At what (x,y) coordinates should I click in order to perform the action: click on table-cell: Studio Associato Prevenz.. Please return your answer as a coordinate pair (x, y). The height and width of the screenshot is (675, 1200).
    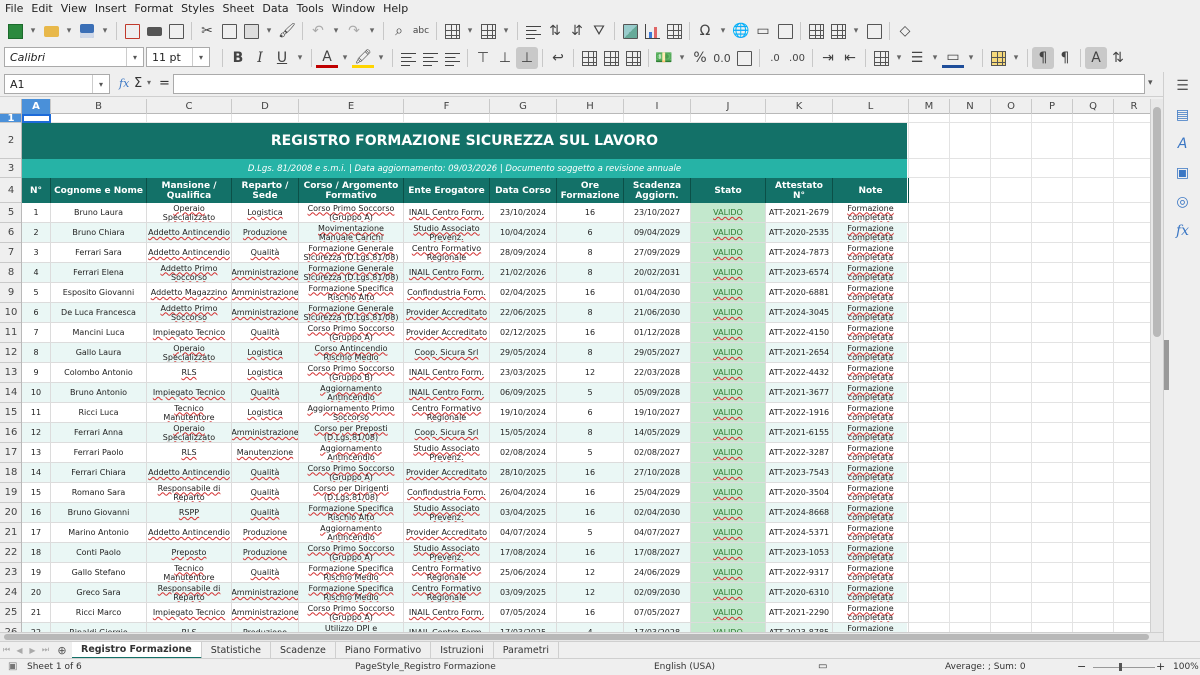
    Looking at the image, I should click on (447, 553).